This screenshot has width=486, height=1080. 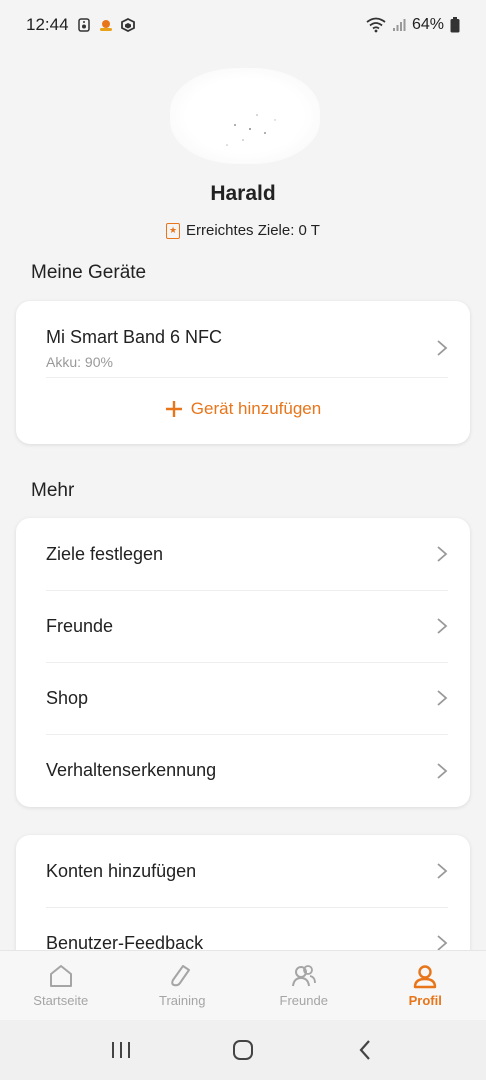 I want to click on username: Harald, so click(x=243, y=193).